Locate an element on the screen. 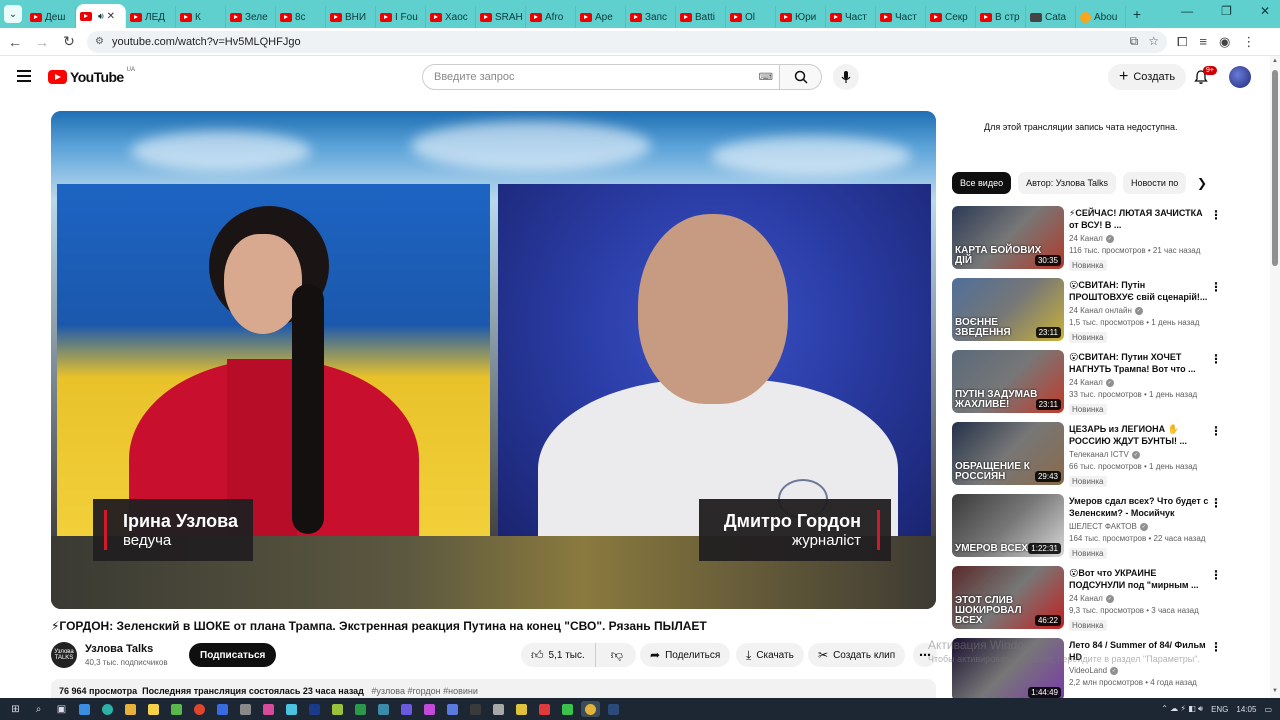 The image size is (1280, 720). profile-icon: ◉ is located at coordinates (1224, 42).